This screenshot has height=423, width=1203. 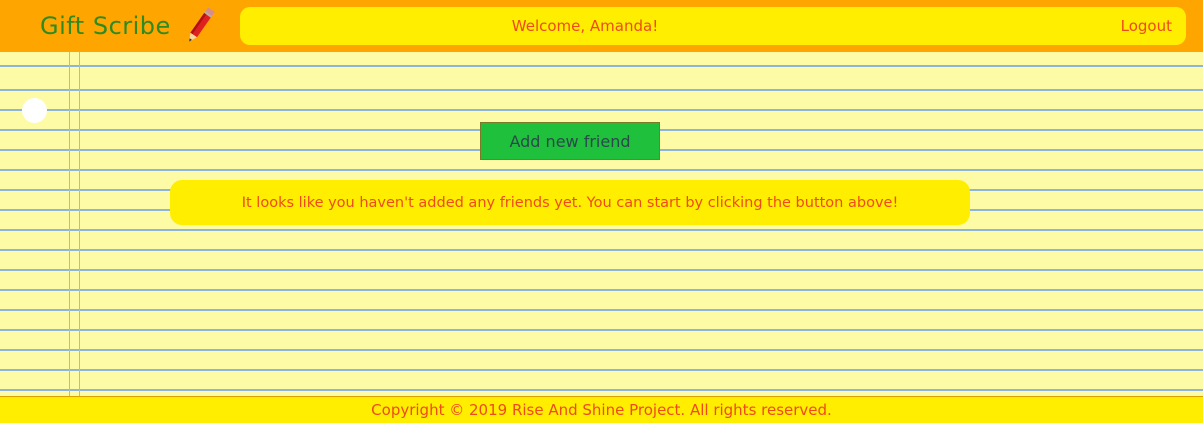 What do you see at coordinates (201, 24) in the screenshot?
I see `pencil-icon` at bounding box center [201, 24].